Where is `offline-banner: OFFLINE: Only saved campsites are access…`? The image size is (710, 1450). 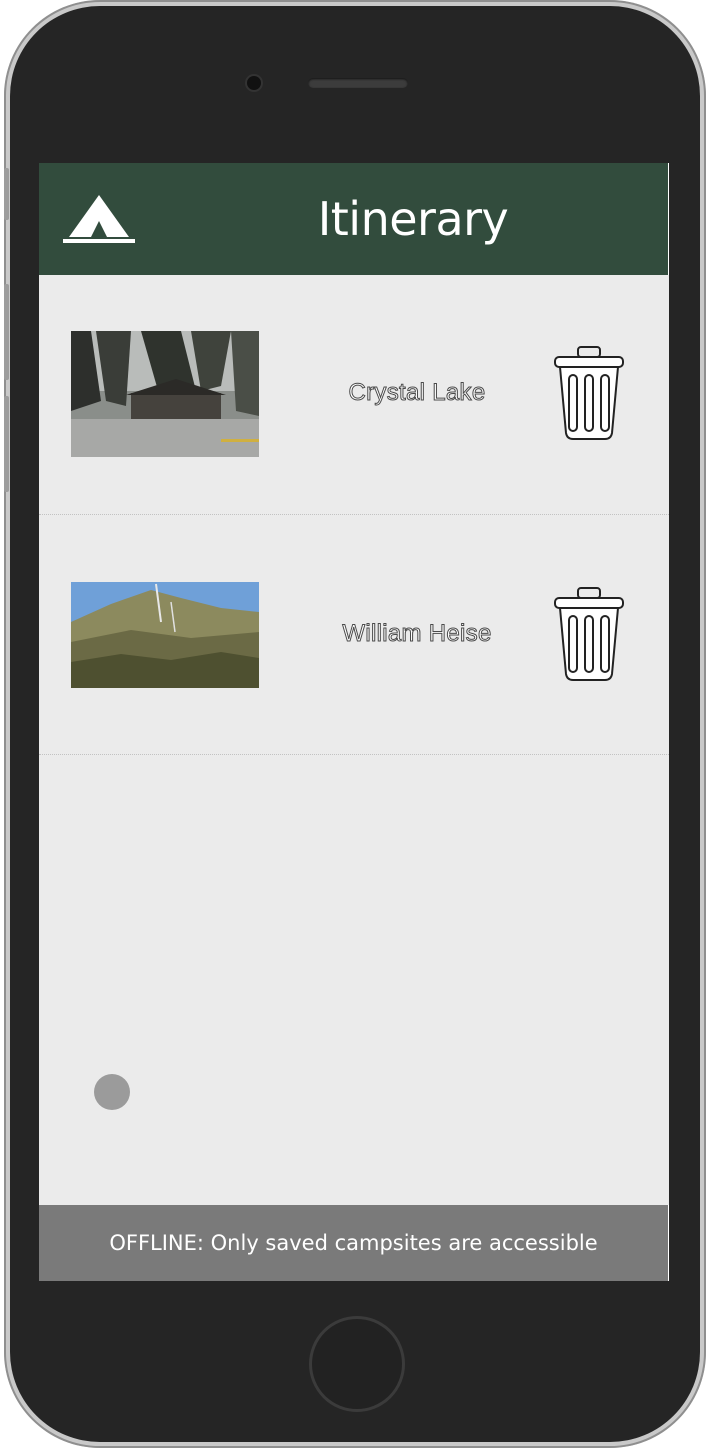
offline-banner: OFFLINE: Only saved campsites are access… is located at coordinates (354, 1243).